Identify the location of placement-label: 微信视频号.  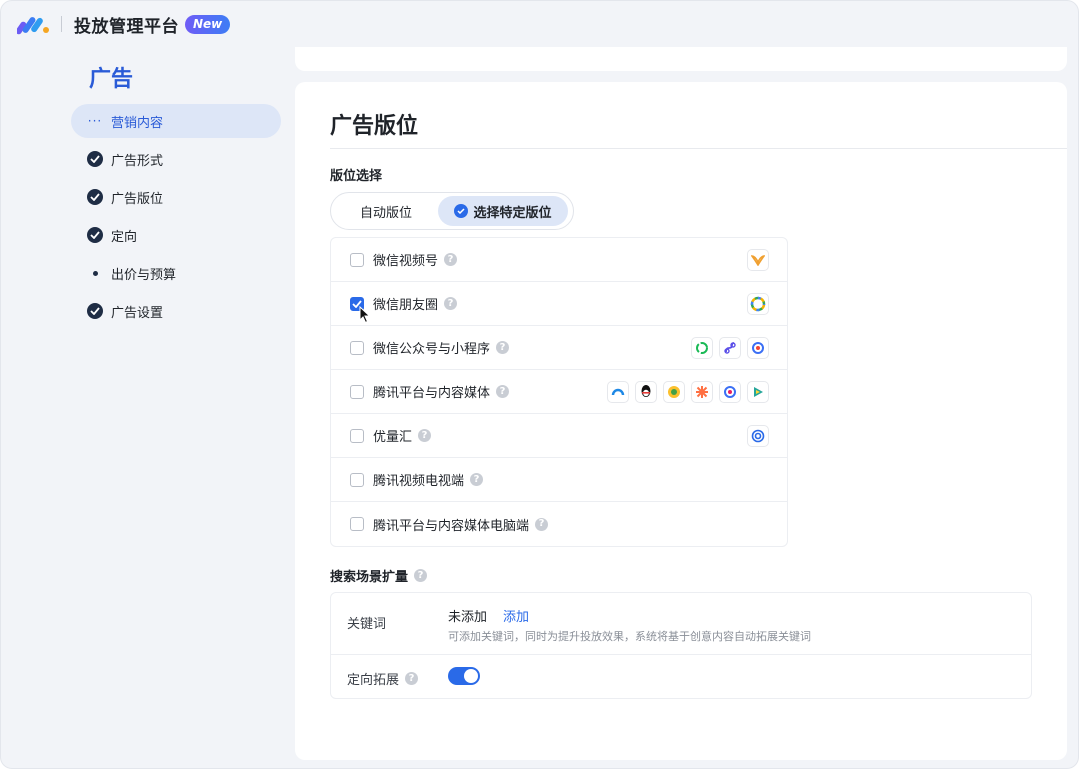
(406, 261).